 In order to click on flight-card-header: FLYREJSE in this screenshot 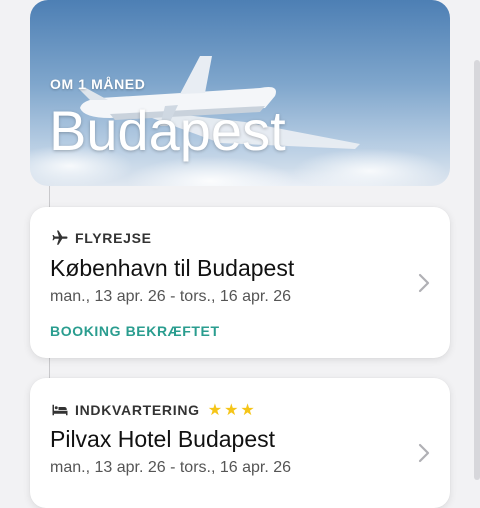, I will do `click(101, 238)`.